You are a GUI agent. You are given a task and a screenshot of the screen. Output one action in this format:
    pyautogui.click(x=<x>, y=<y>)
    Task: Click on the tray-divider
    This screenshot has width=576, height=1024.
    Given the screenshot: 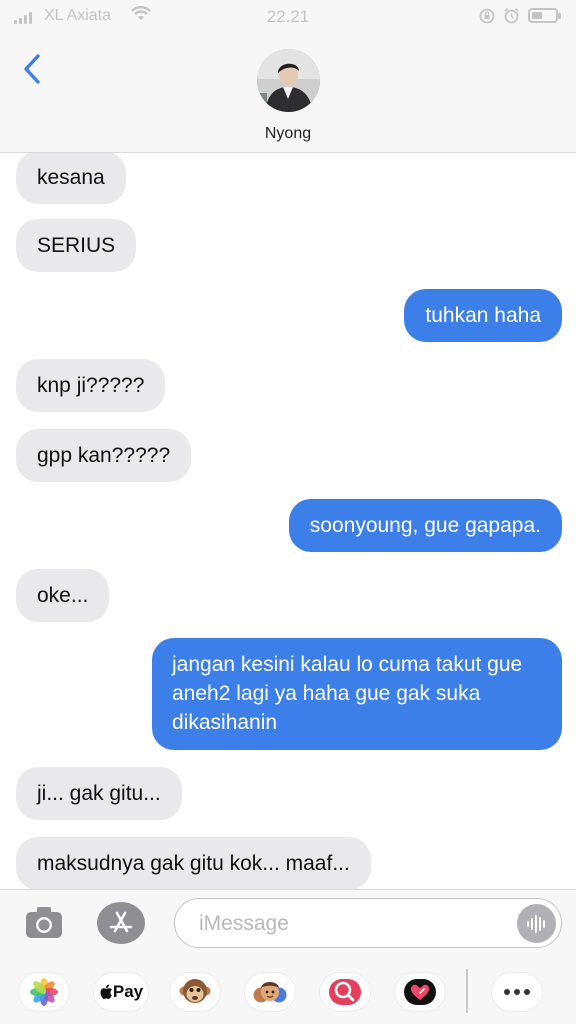 What is the action you would take?
    pyautogui.click(x=467, y=991)
    